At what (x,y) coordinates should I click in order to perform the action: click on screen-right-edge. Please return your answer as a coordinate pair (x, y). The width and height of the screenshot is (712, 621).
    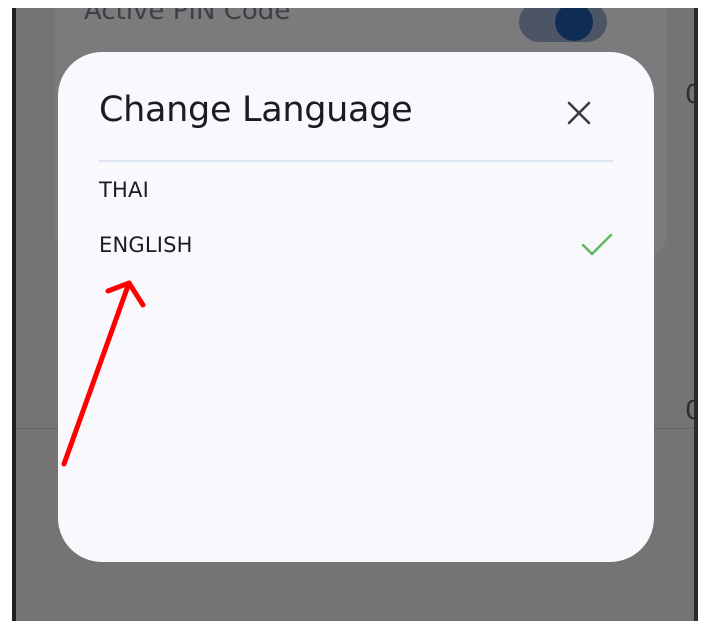
    Looking at the image, I should click on (696, 314).